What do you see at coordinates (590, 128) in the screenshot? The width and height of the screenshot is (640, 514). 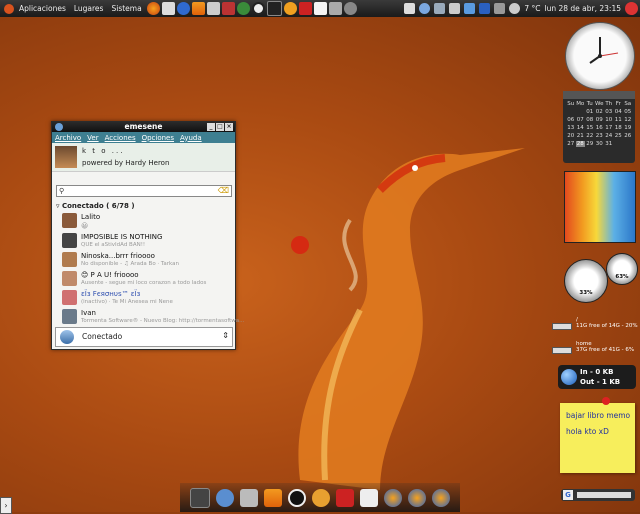 I see `calendar-day: 15` at bounding box center [590, 128].